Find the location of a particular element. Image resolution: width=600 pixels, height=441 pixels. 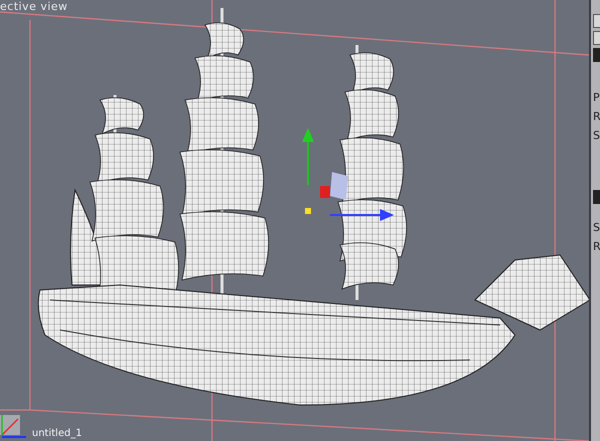

viewport-title: ective view is located at coordinates (34, 6).